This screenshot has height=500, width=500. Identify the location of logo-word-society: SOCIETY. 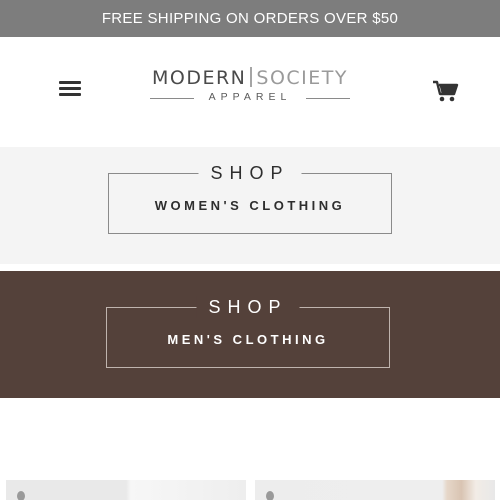
(302, 78).